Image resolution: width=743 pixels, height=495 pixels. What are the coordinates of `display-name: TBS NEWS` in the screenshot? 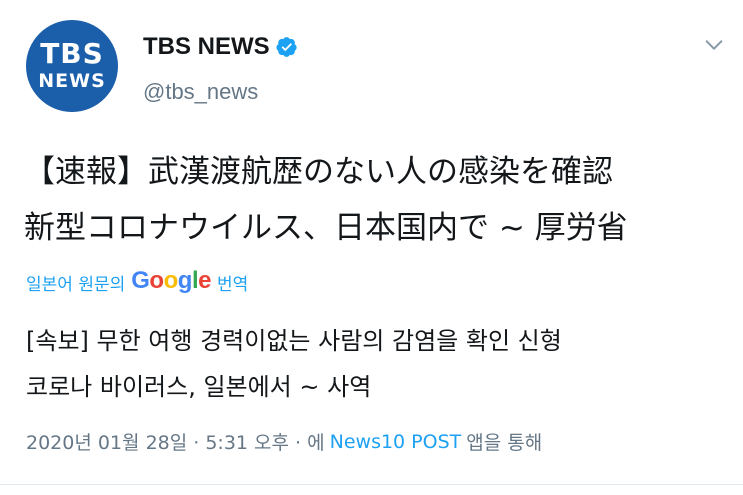 It's located at (220, 47).